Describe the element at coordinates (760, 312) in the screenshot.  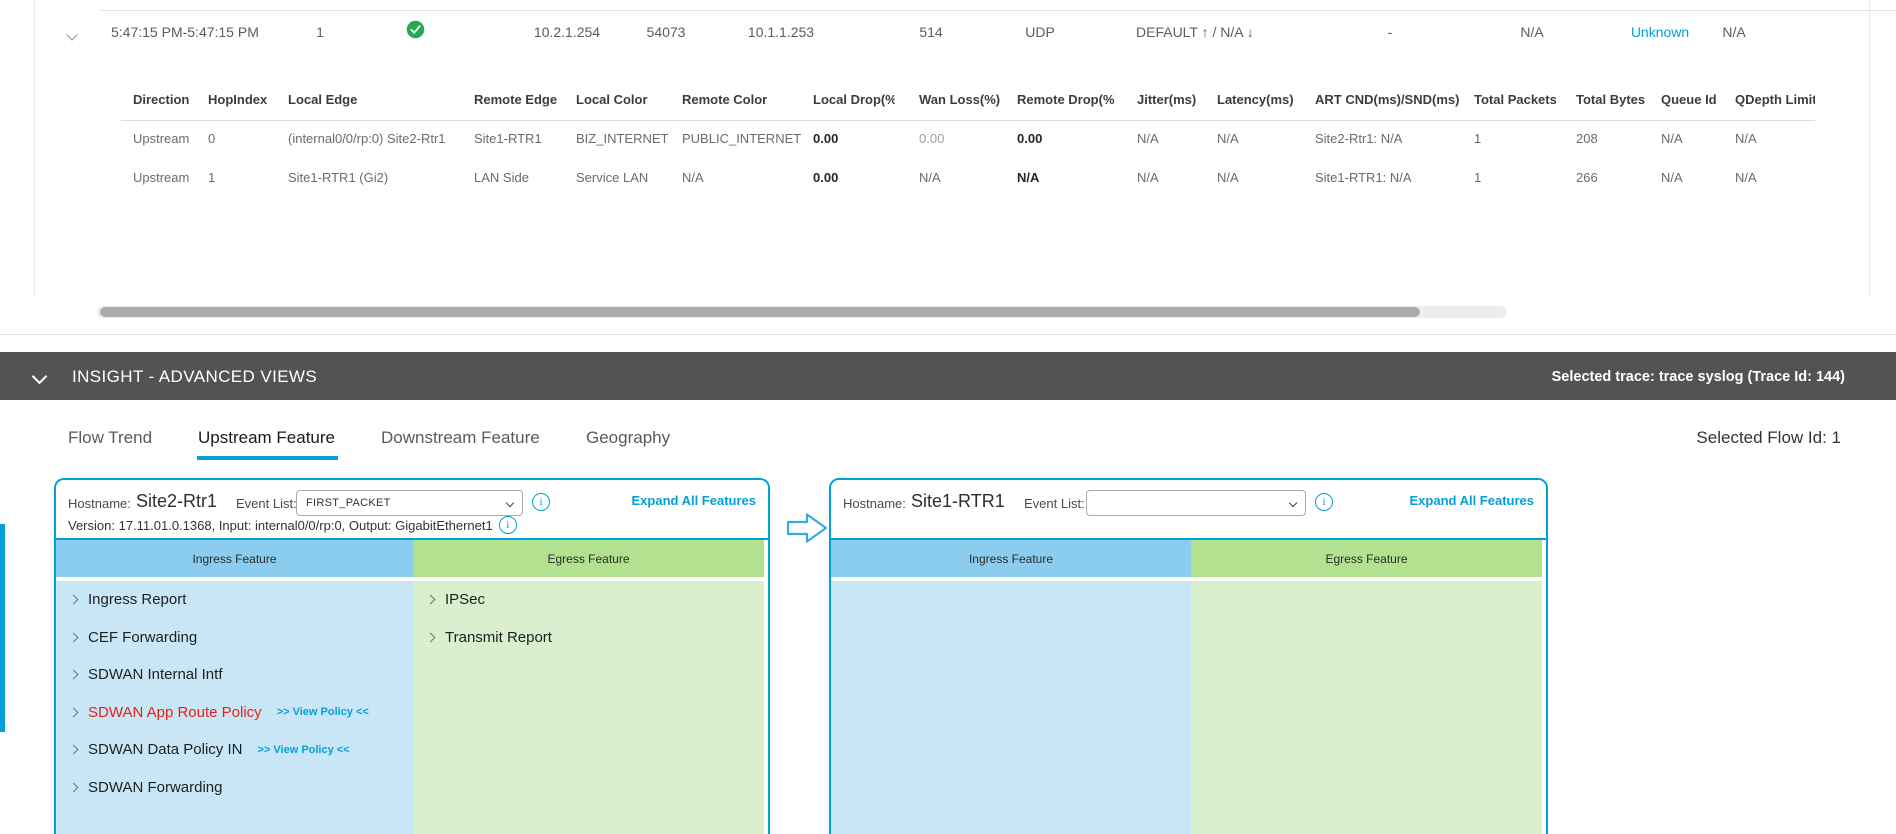
I see `horizontal-scrollbar-thumb` at that location.